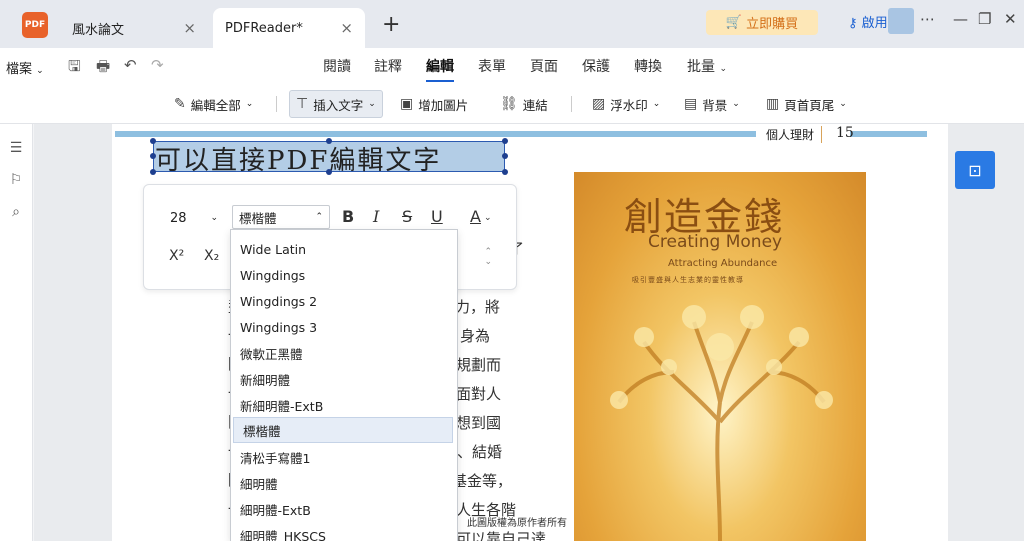 This screenshot has height=541, width=1024. What do you see at coordinates (407, 216) in the screenshot?
I see `strikethrough-button: S` at bounding box center [407, 216].